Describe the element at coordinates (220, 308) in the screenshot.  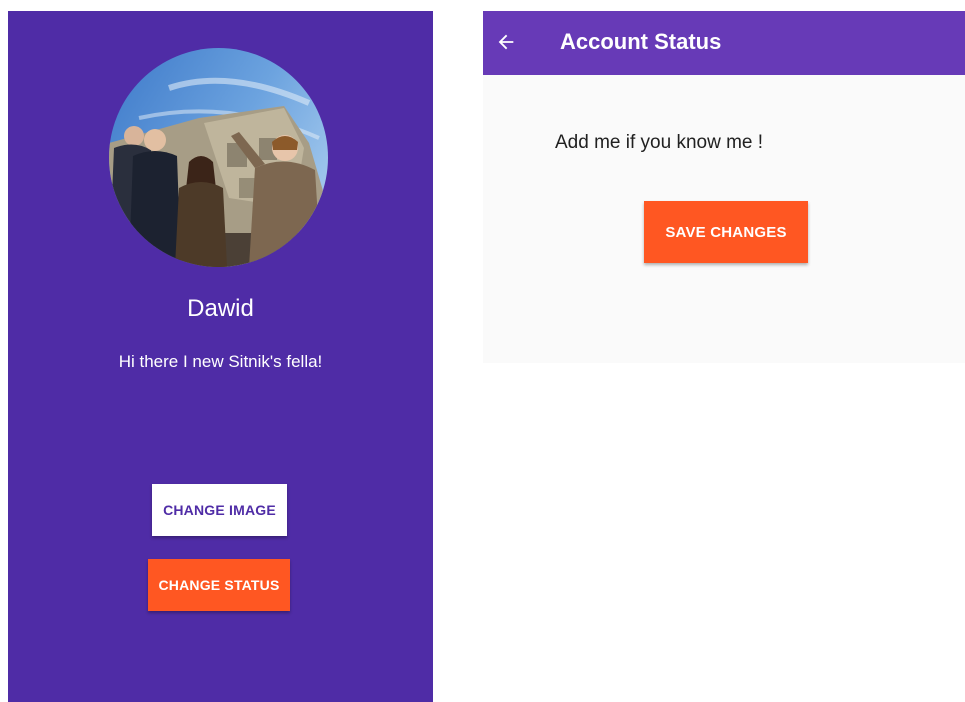
I see `profile-display-name: Dawid` at that location.